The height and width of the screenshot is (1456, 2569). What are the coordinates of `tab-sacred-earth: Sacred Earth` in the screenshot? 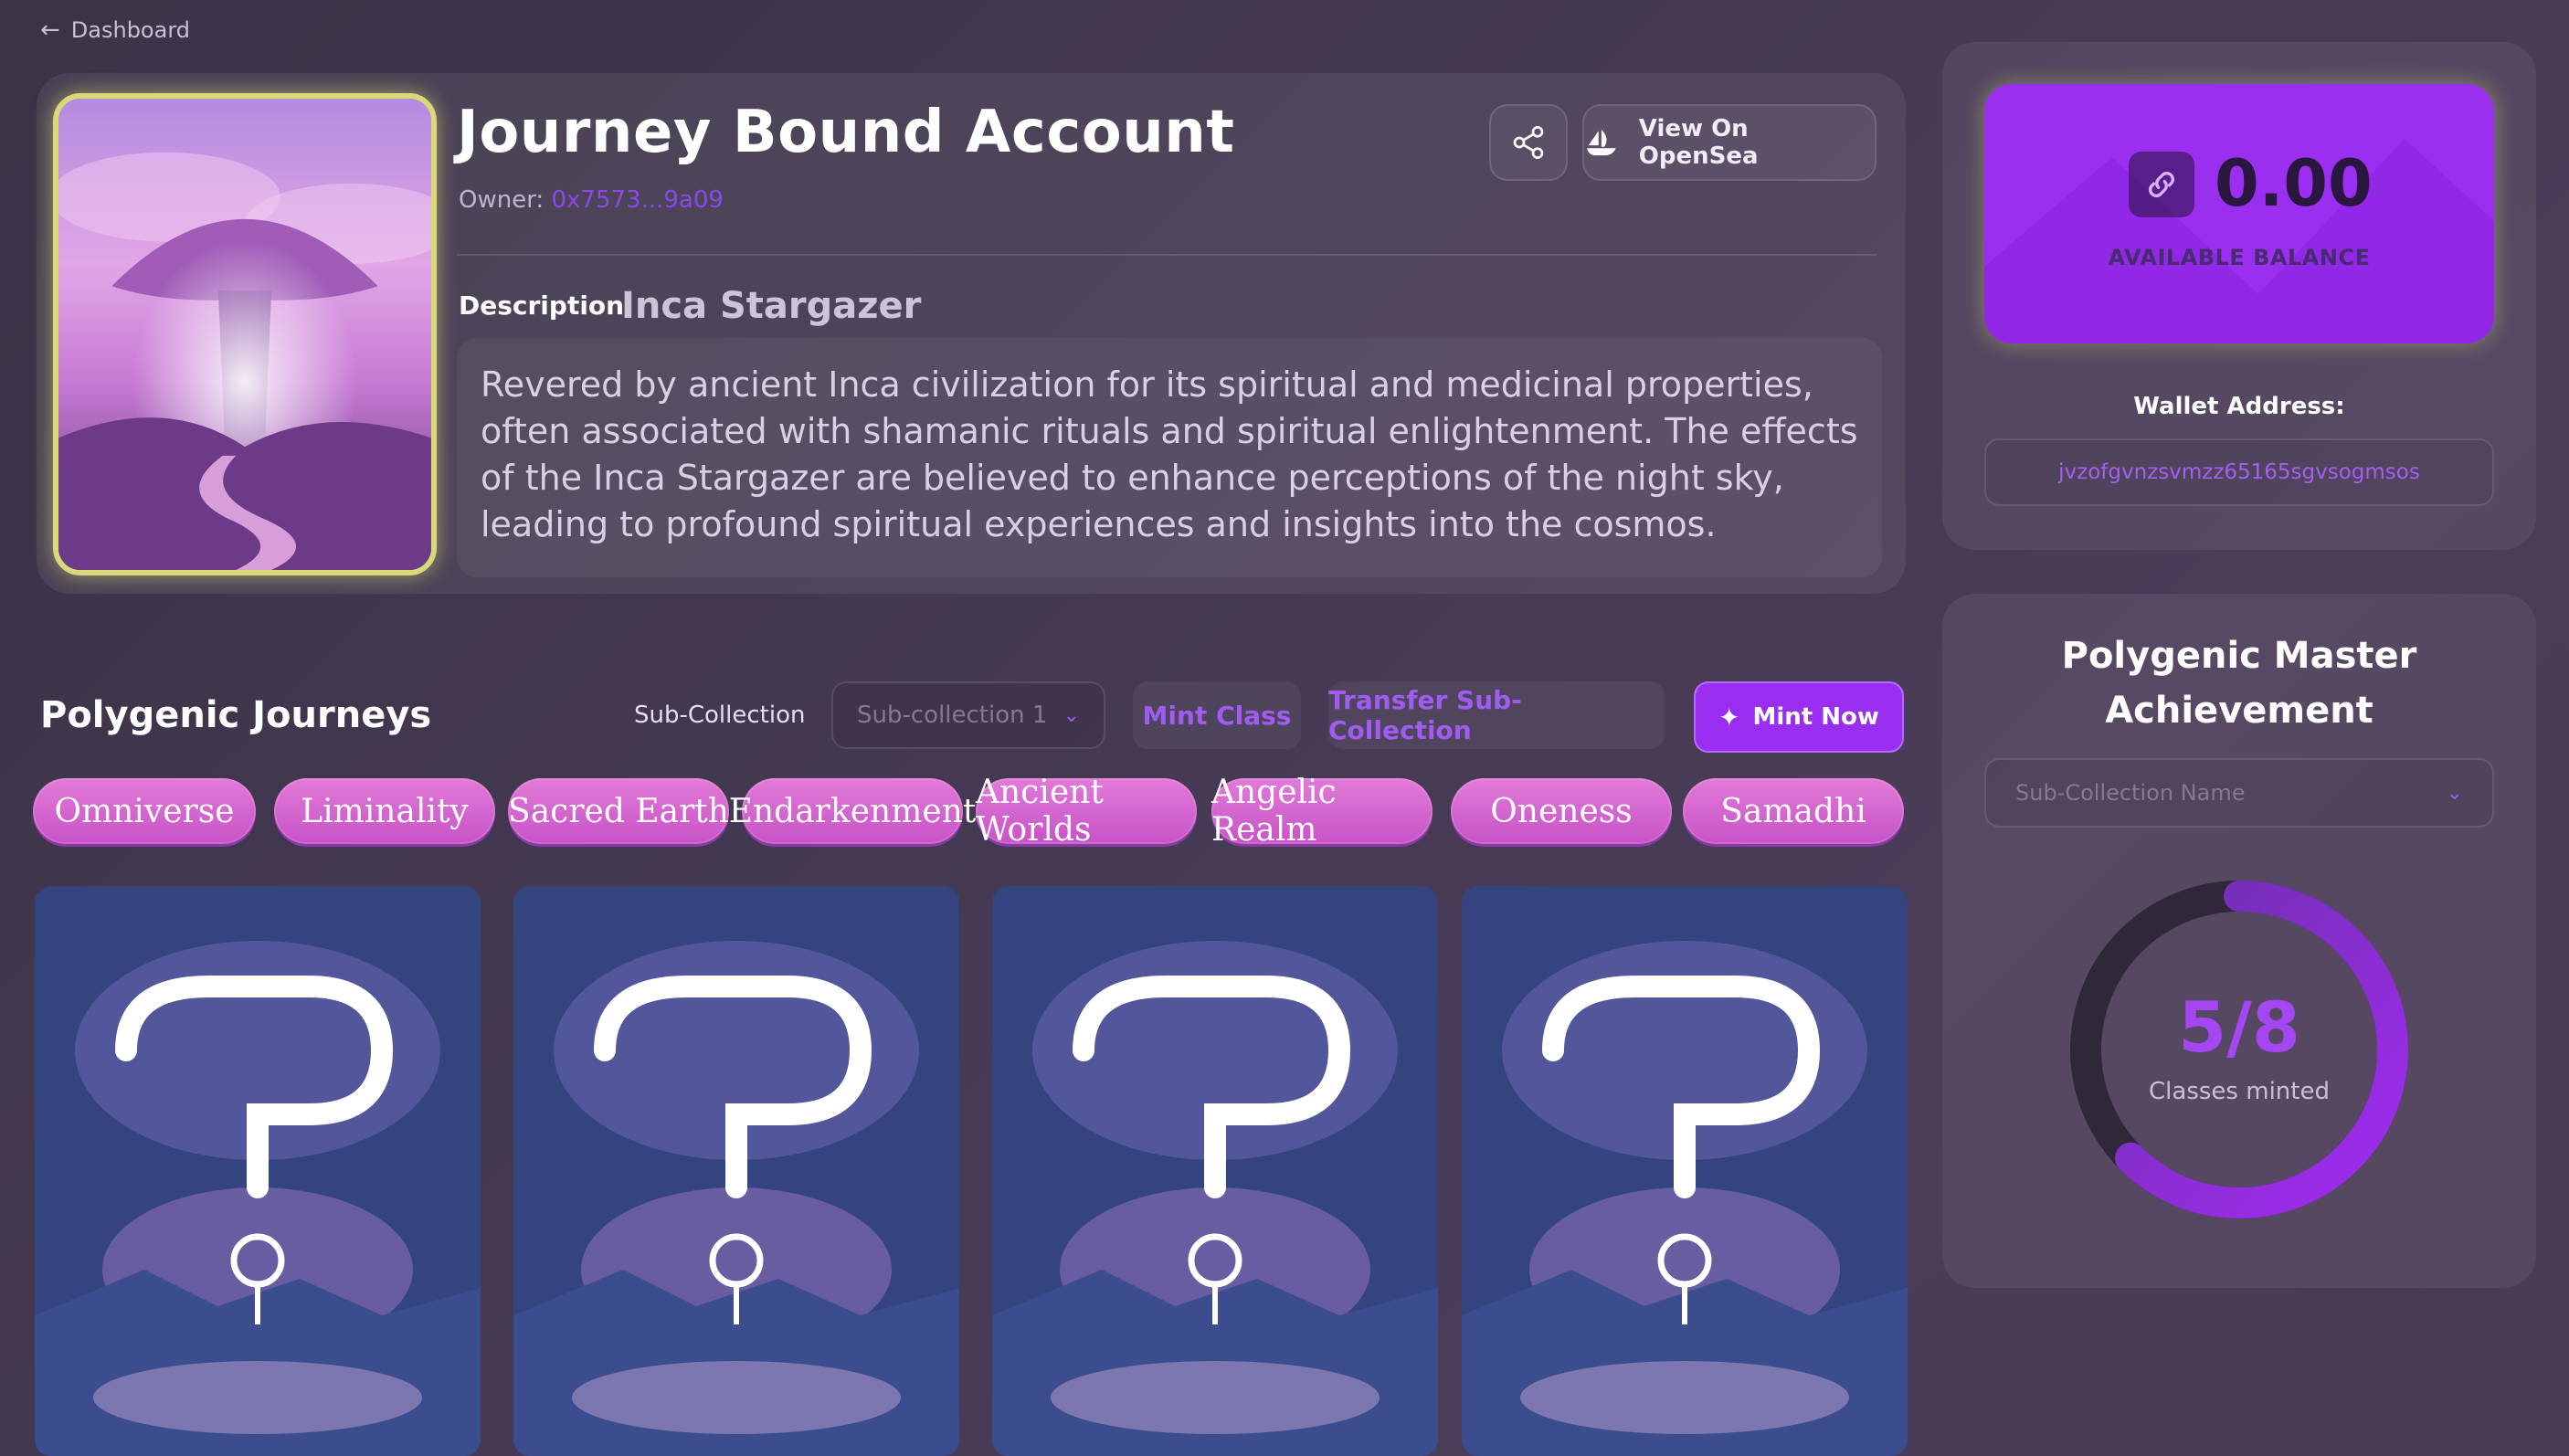 It's located at (618, 811).